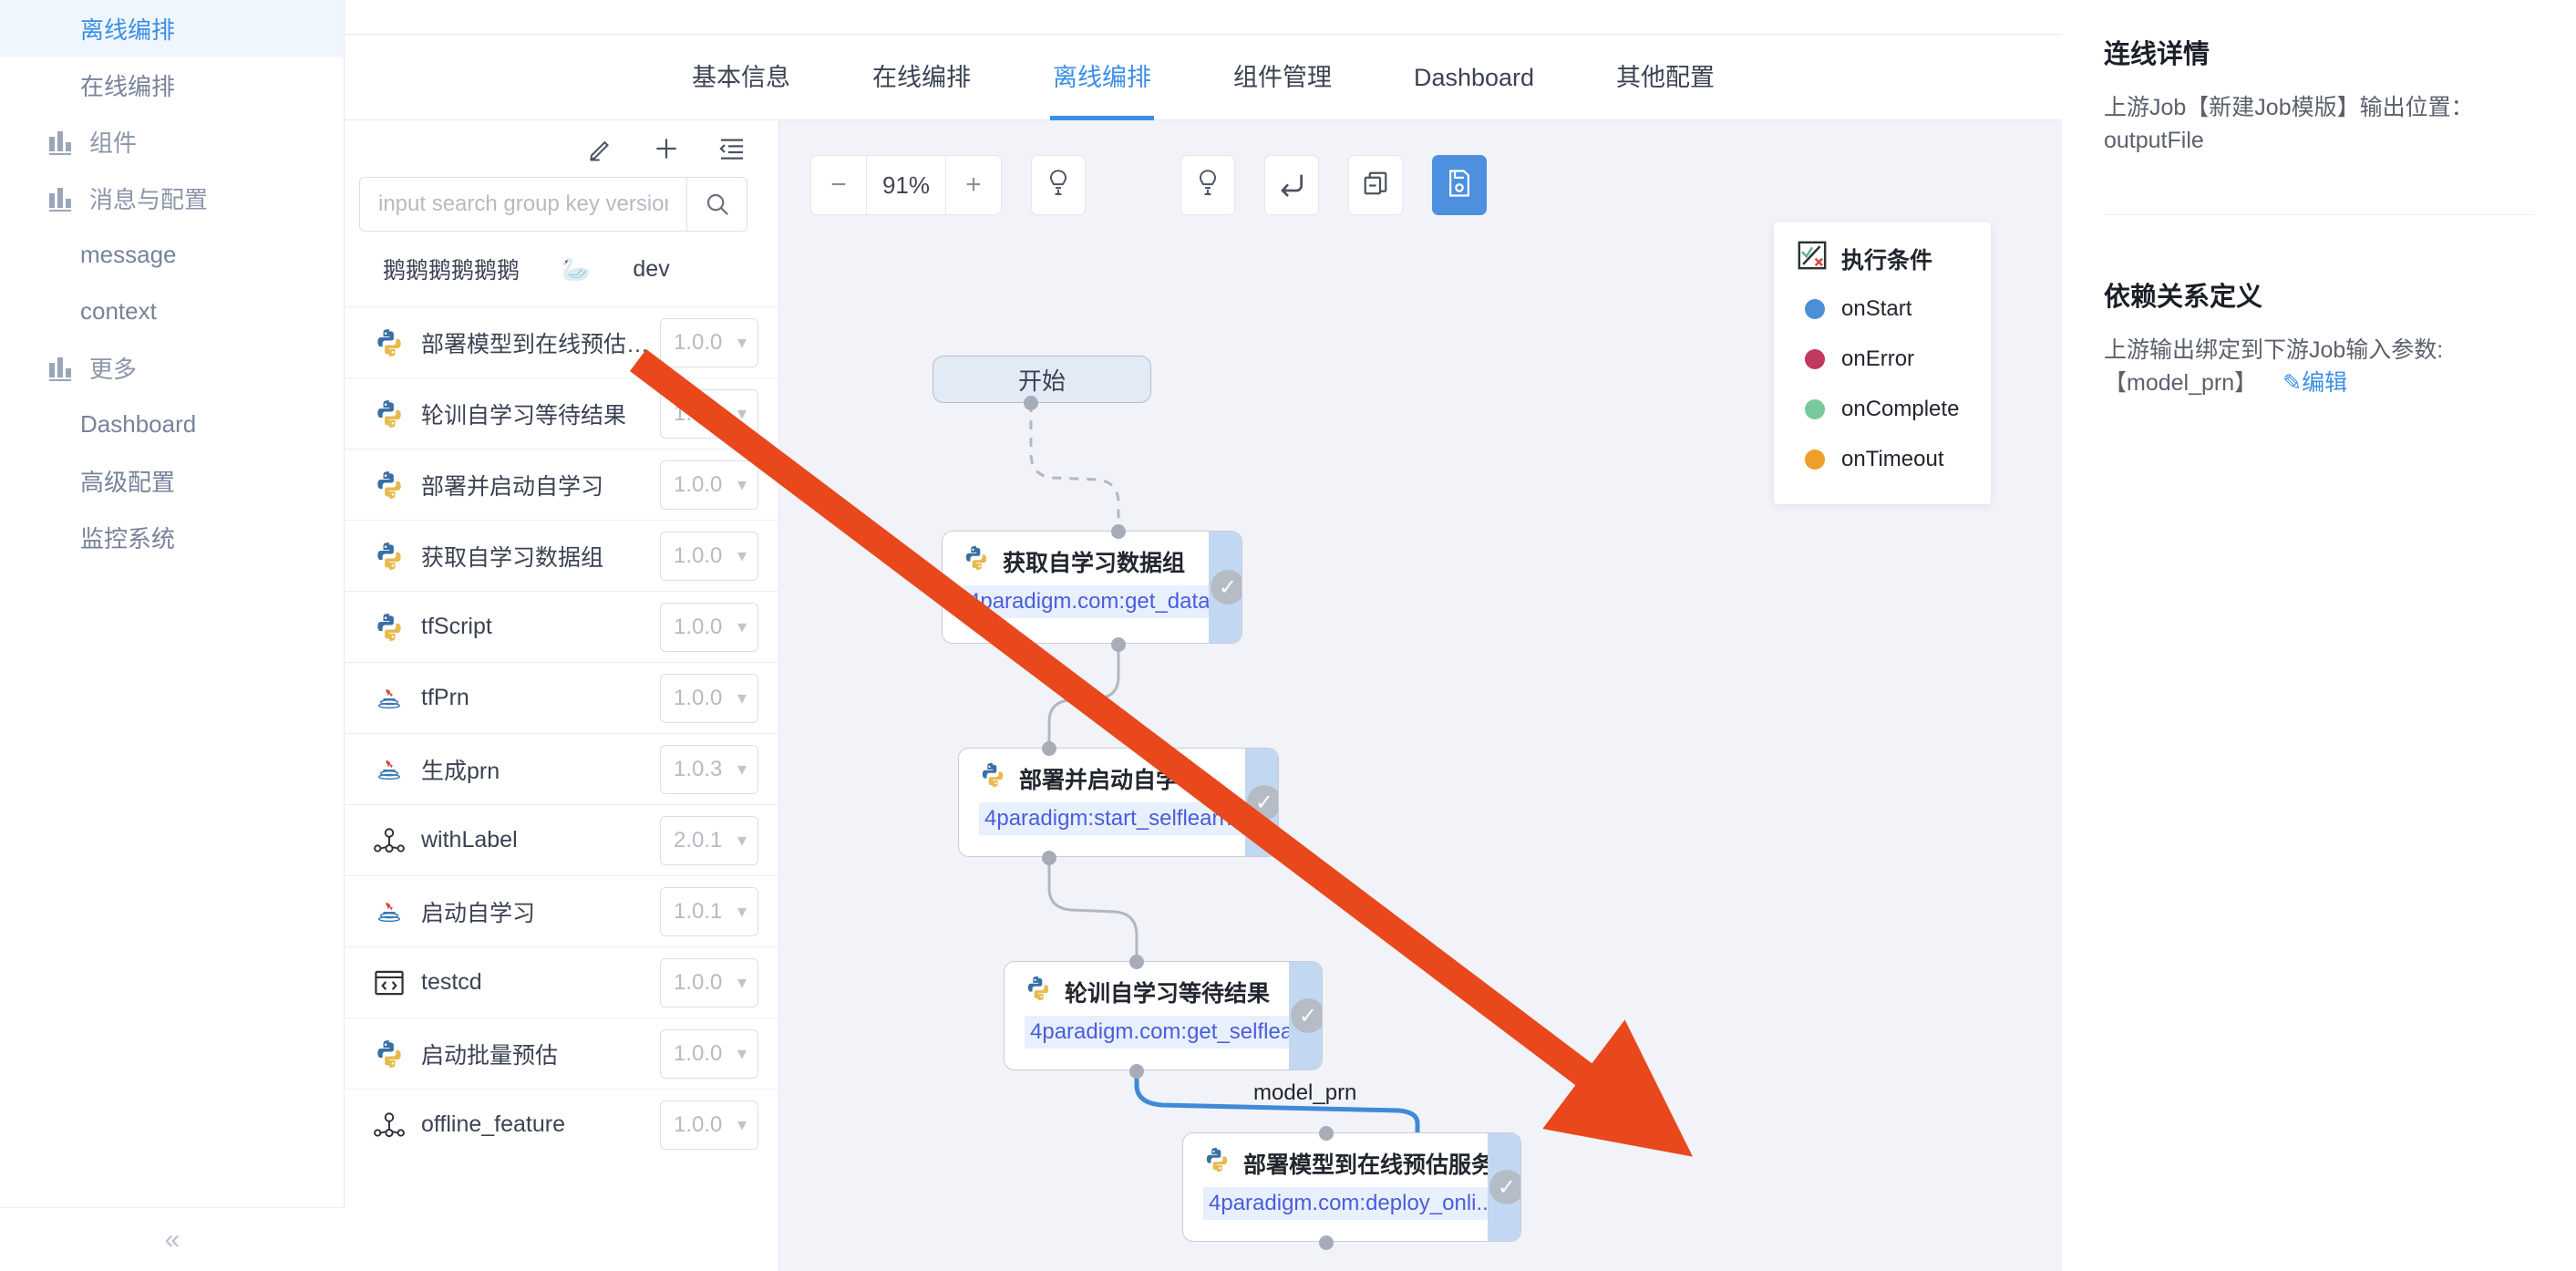 The height and width of the screenshot is (1271, 2576). Describe the element at coordinates (1118, 802) in the screenshot. I see `flow-node-start-selflearner: 部署并启动自学习 4paradigm:start_selflearner.. ✓` at that location.